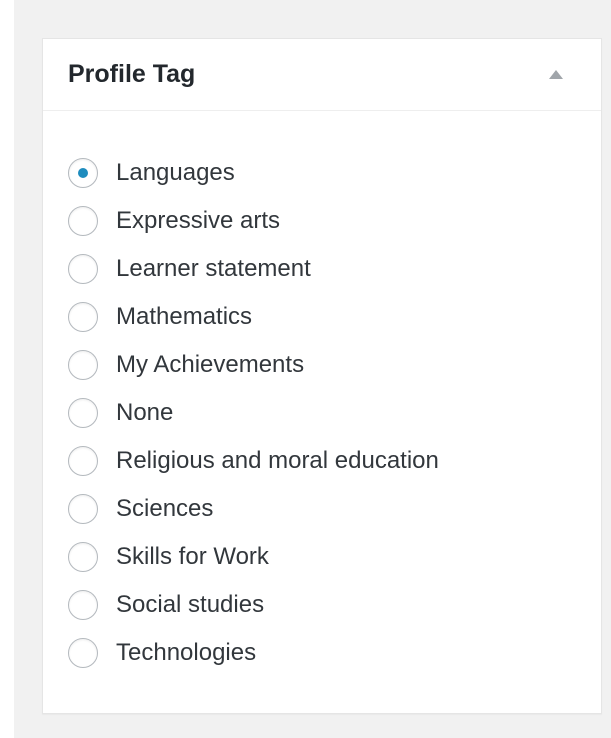 Image resolution: width=611 pixels, height=738 pixels. I want to click on radio-label: Skills for Work, so click(192, 556).